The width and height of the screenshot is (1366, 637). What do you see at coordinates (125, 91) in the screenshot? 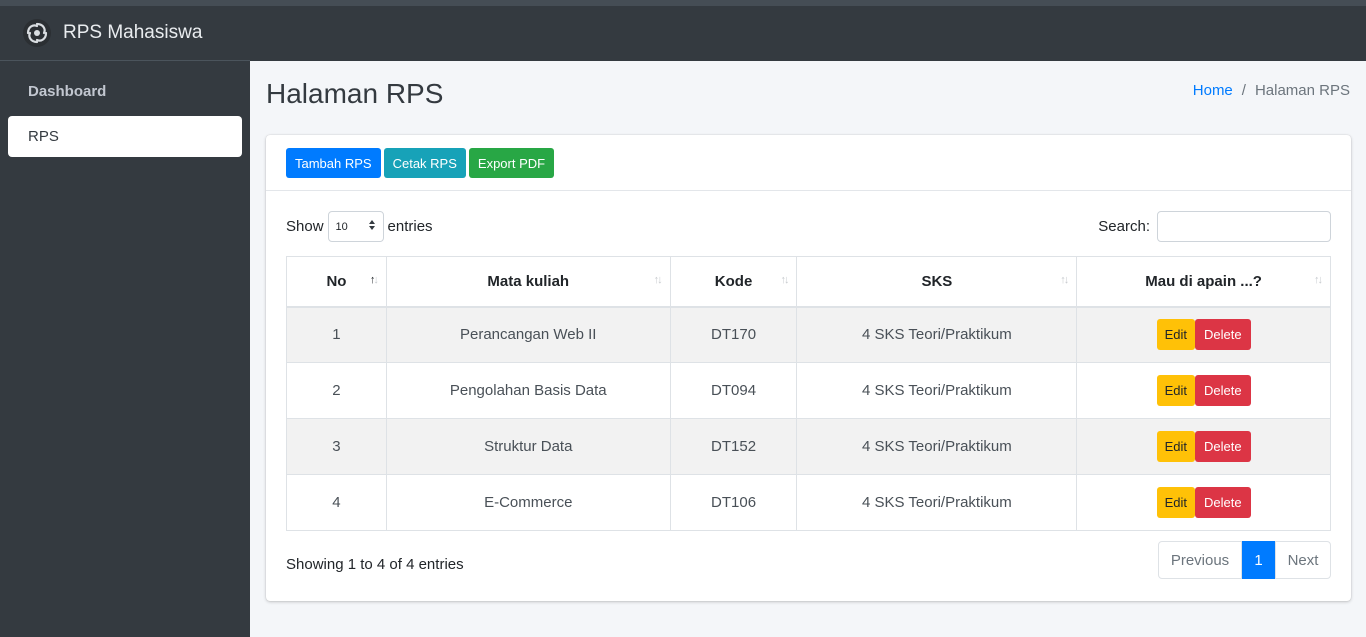
I see `sidebar-item-dashboard: Dashboard` at bounding box center [125, 91].